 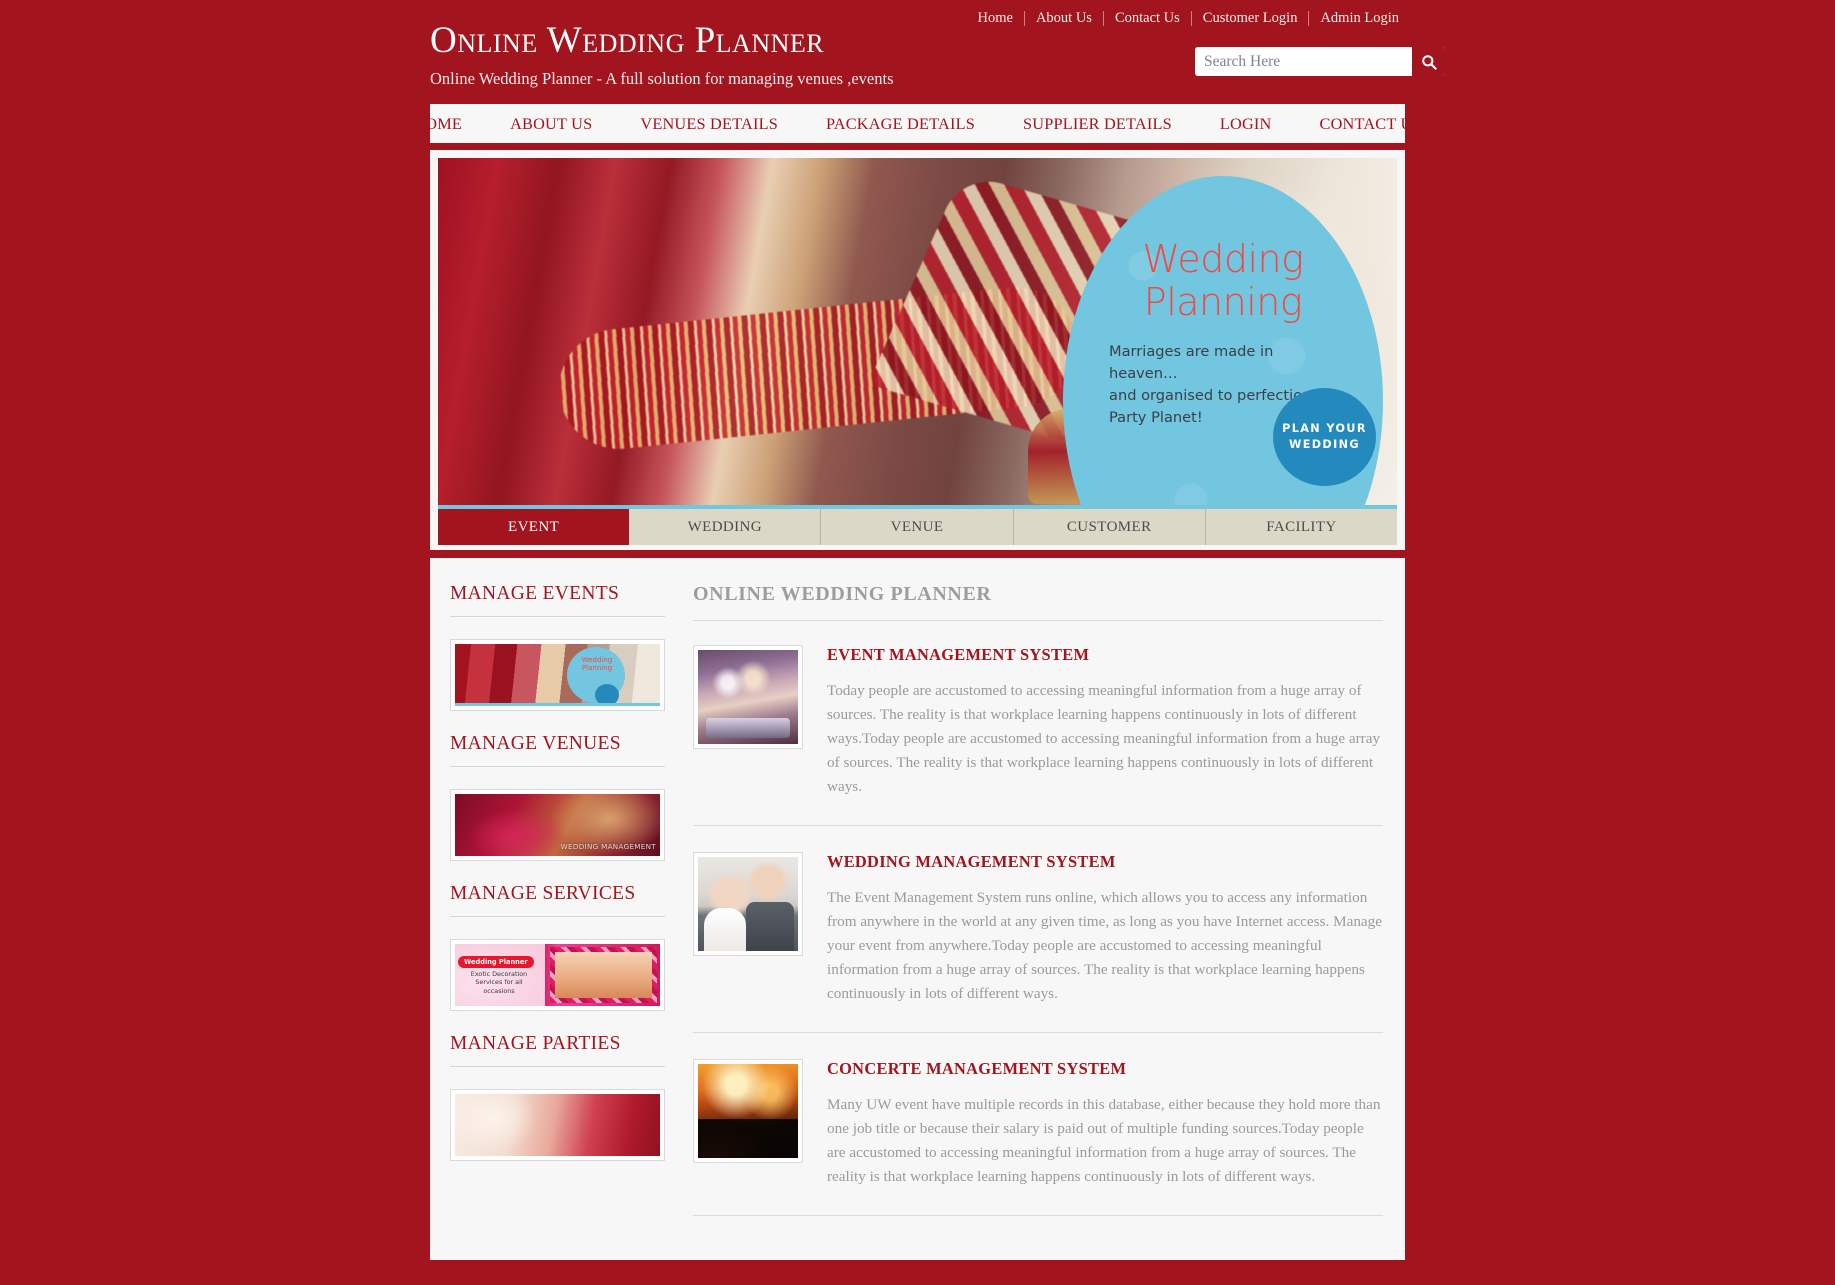 I want to click on wedding-planning-banner-image: Wedding Planning, so click(x=557, y=675).